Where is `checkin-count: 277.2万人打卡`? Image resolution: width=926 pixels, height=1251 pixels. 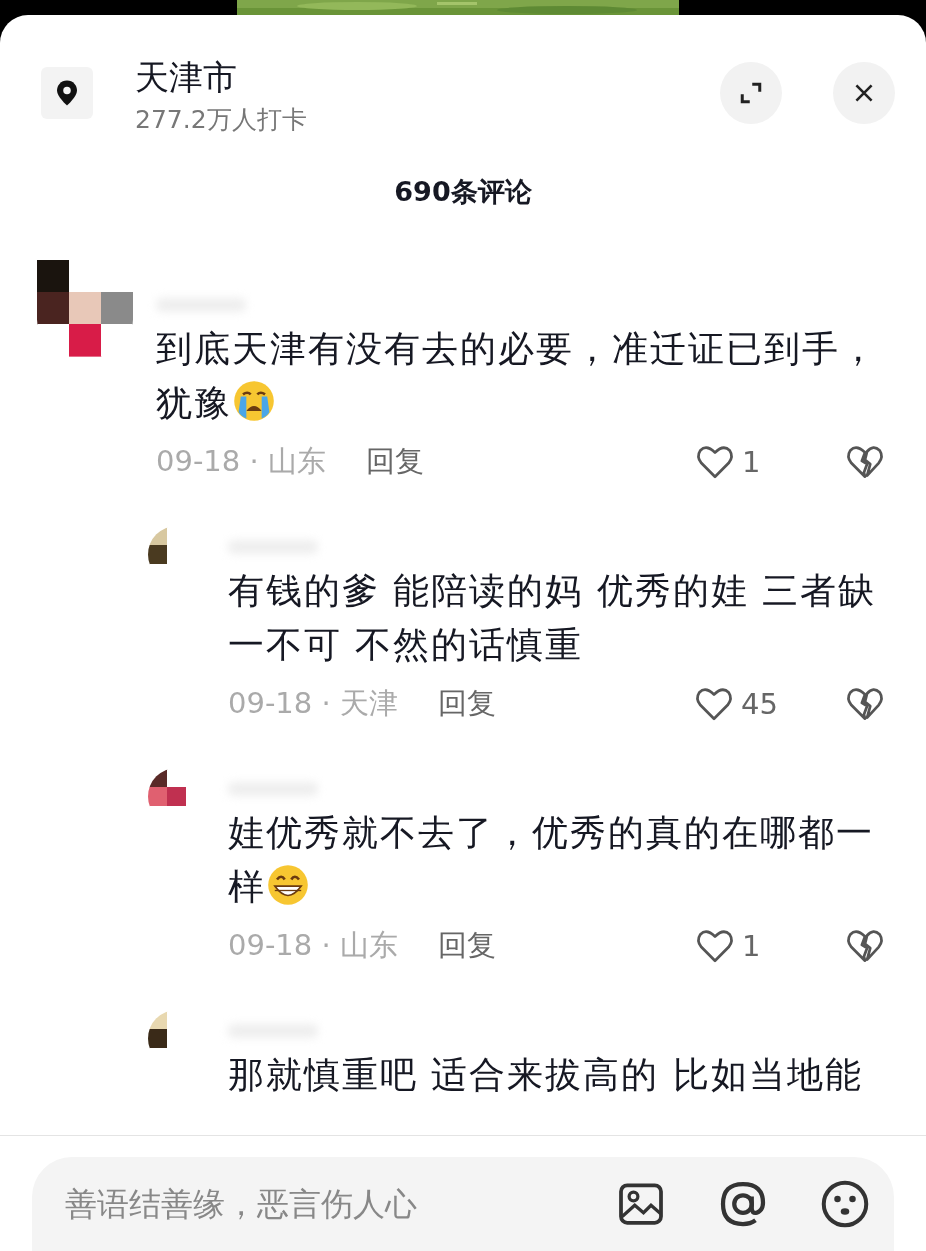 checkin-count: 277.2万人打卡 is located at coordinates (221, 120).